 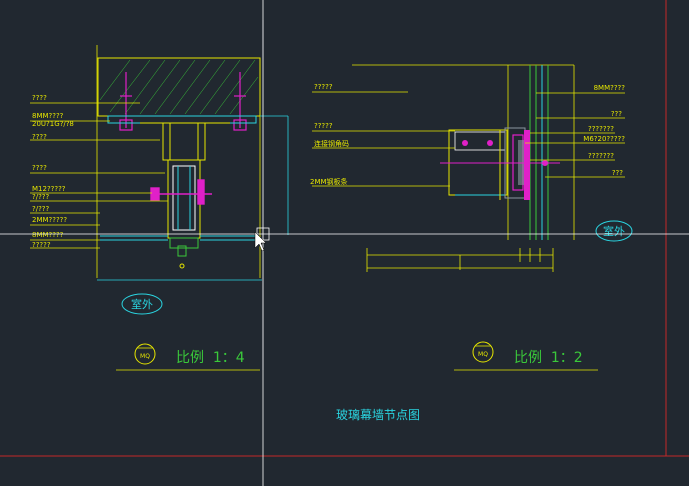 What do you see at coordinates (181, 192) in the screenshot?
I see `mullion-bolt` at bounding box center [181, 192].